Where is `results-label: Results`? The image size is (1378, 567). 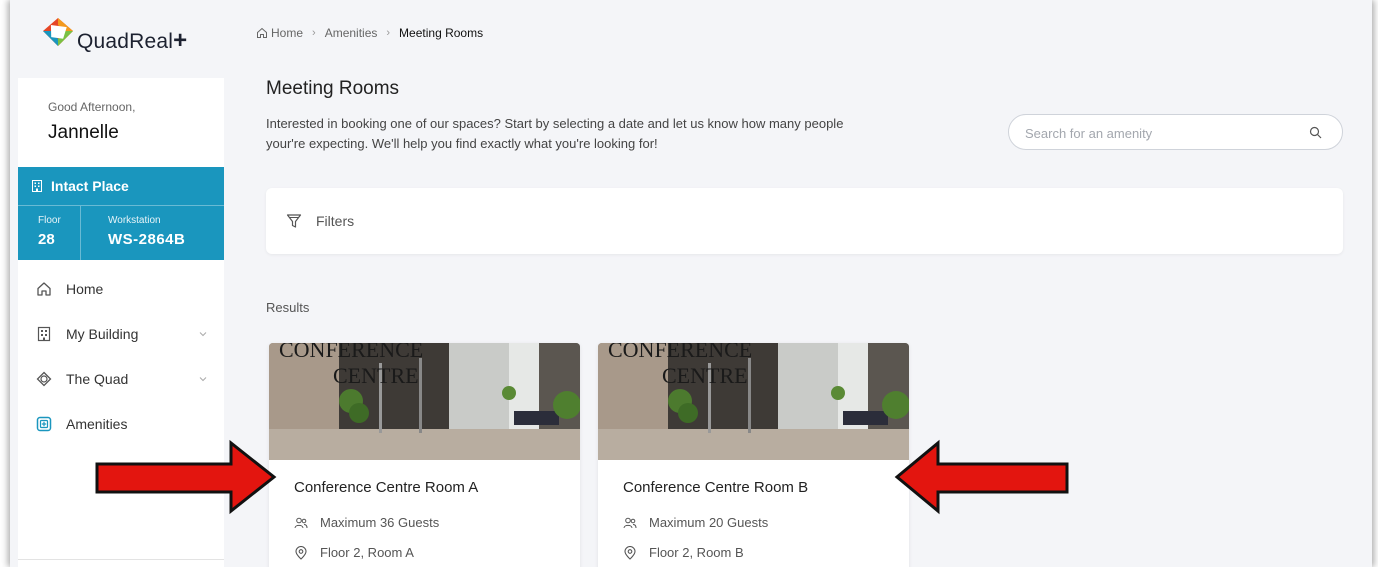
results-label: Results is located at coordinates (288, 307).